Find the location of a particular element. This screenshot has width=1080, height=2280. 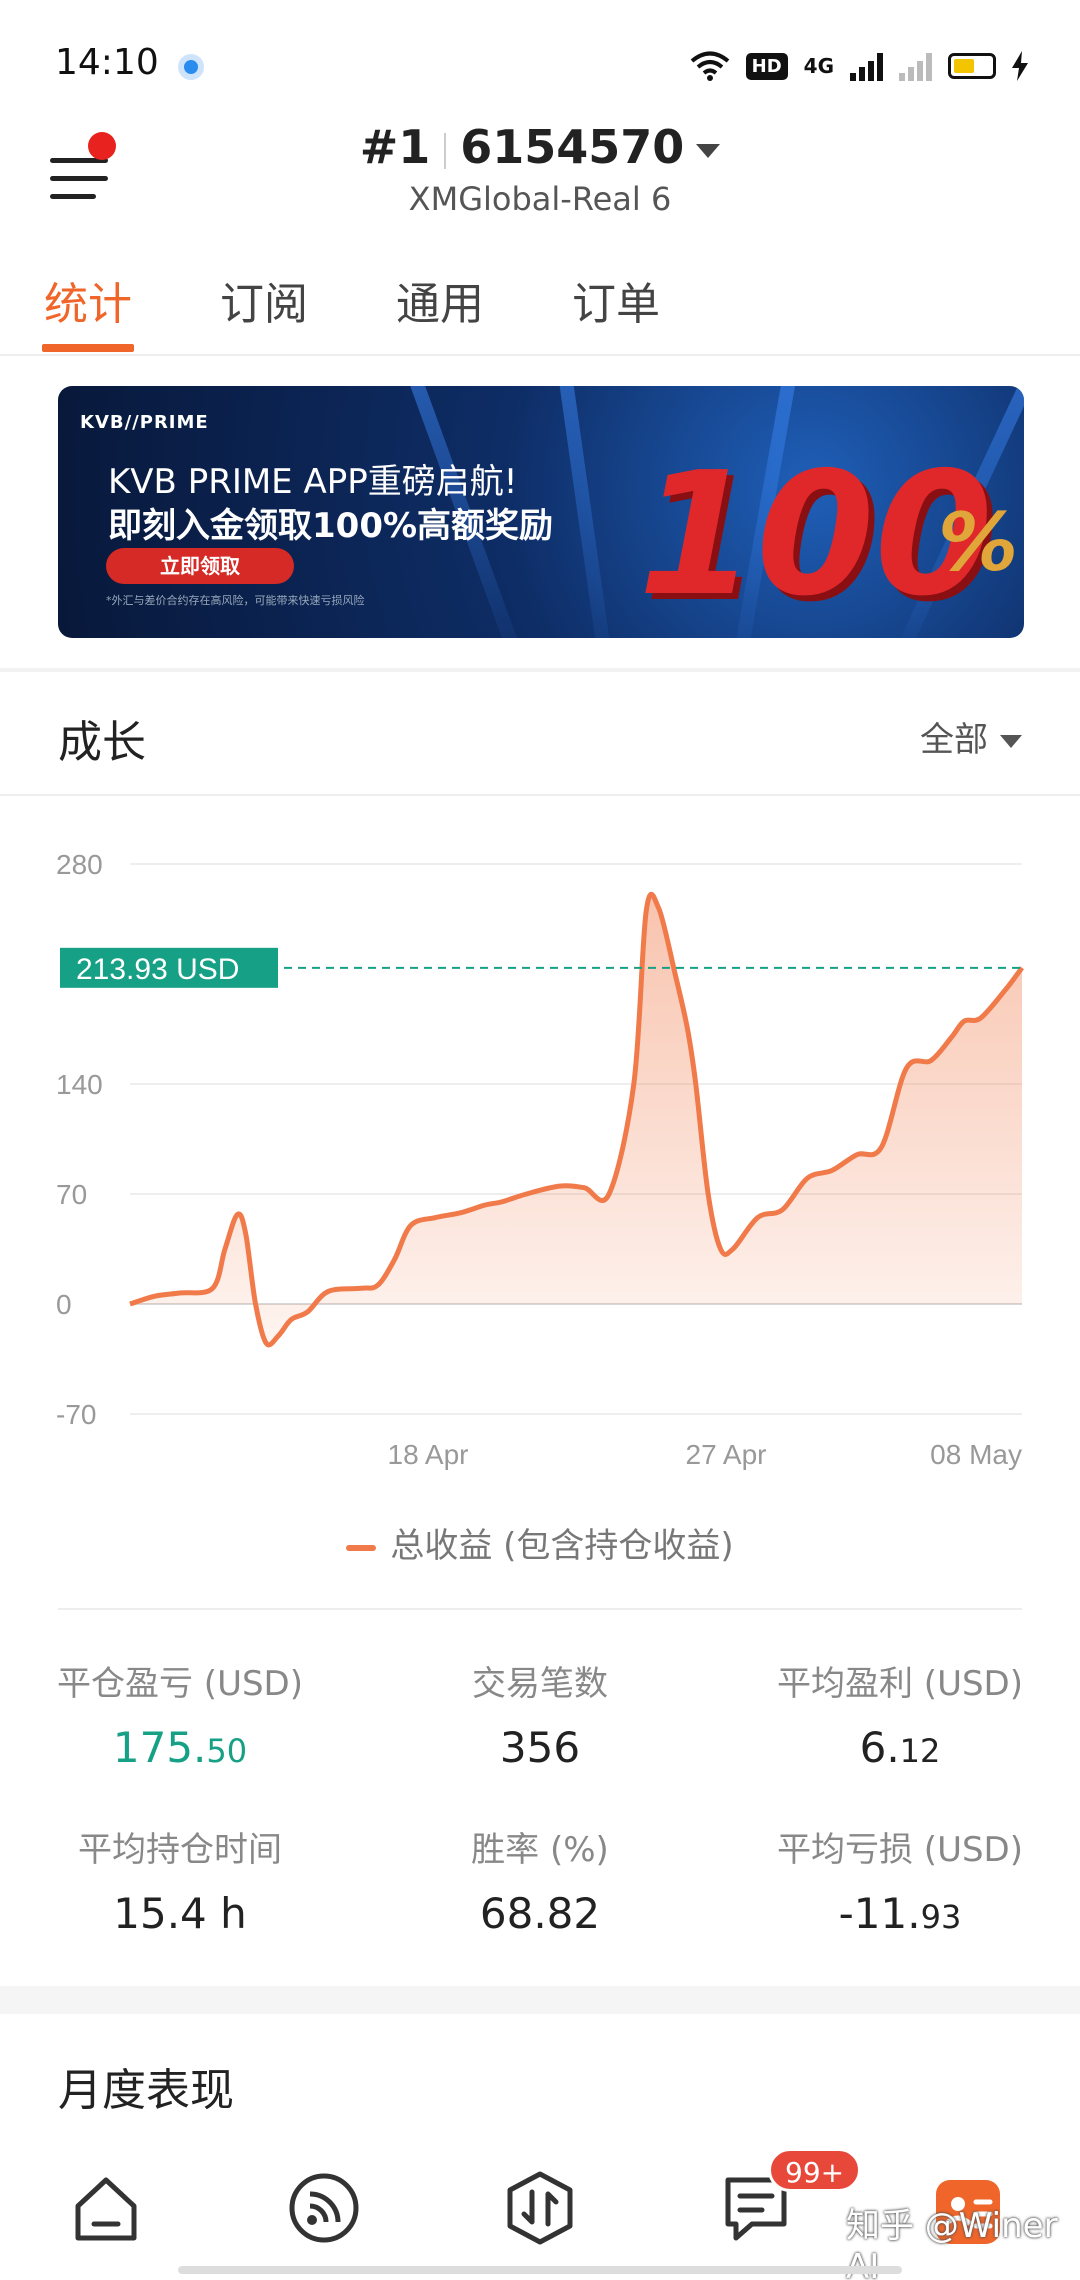

stat-value: 175.50 is located at coordinates (180, 1747).